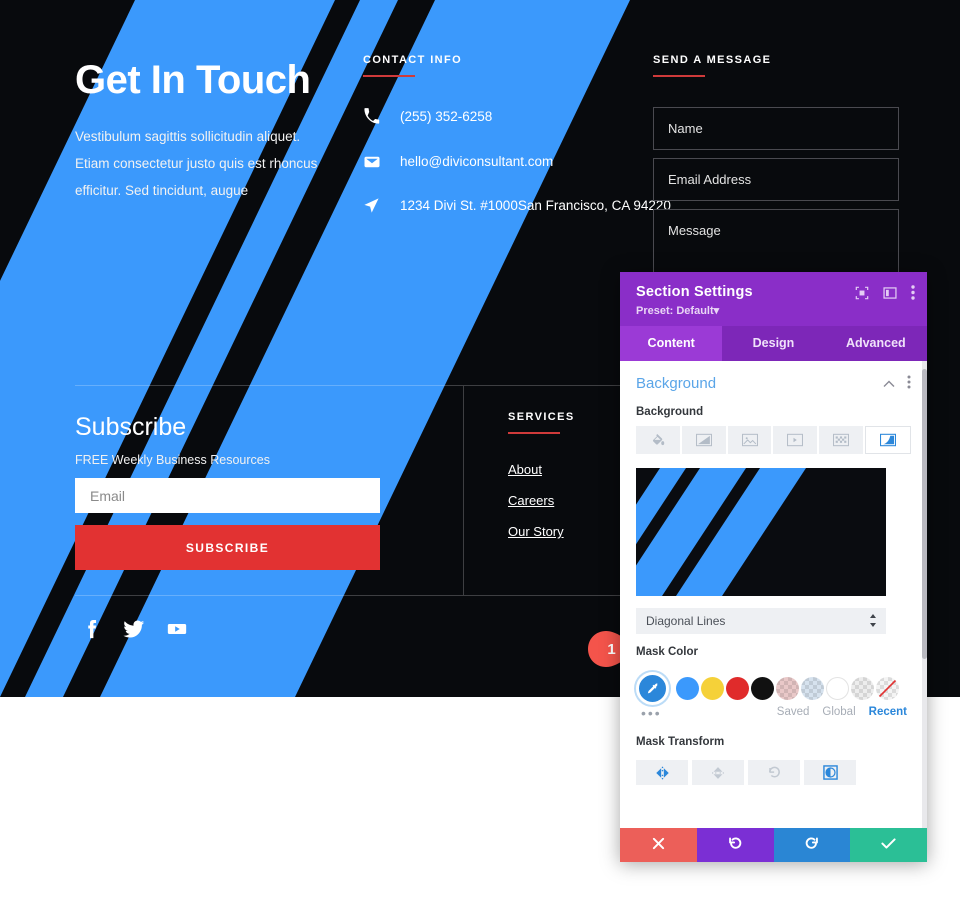  Describe the element at coordinates (541, 469) in the screenshot. I see `services-link-about: About` at that location.